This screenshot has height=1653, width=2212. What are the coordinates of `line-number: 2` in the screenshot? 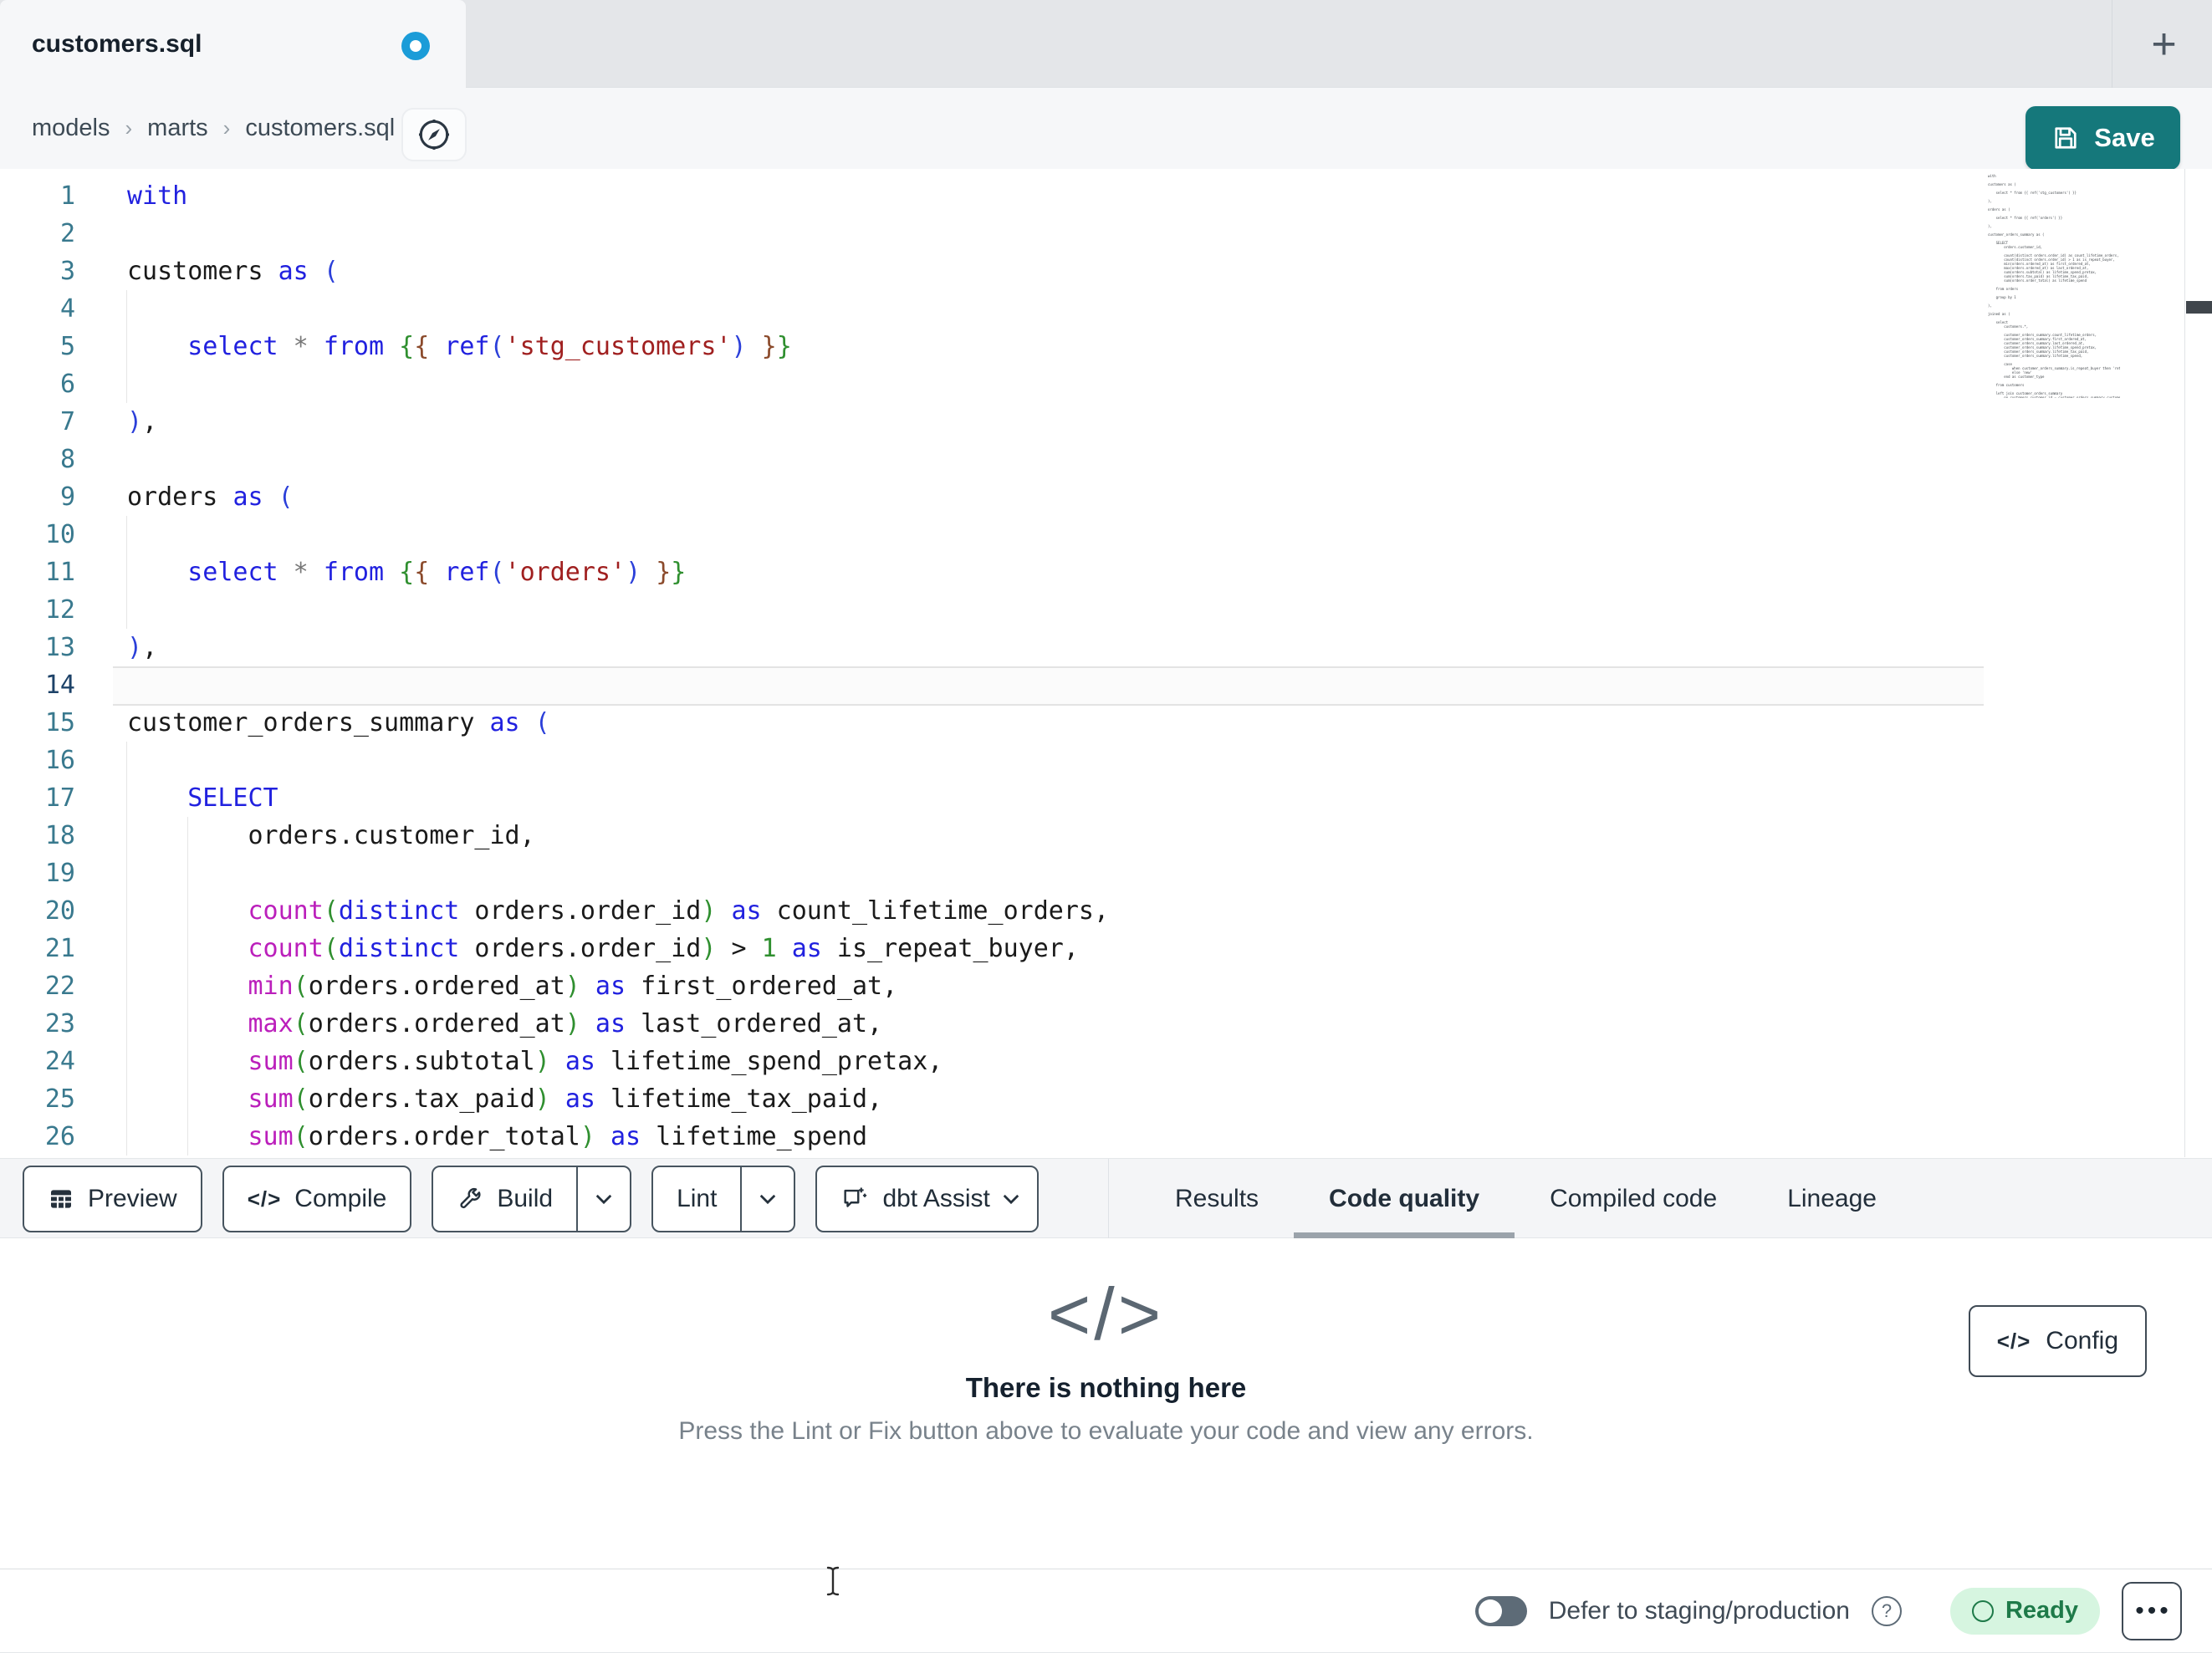 It's located at (67, 233).